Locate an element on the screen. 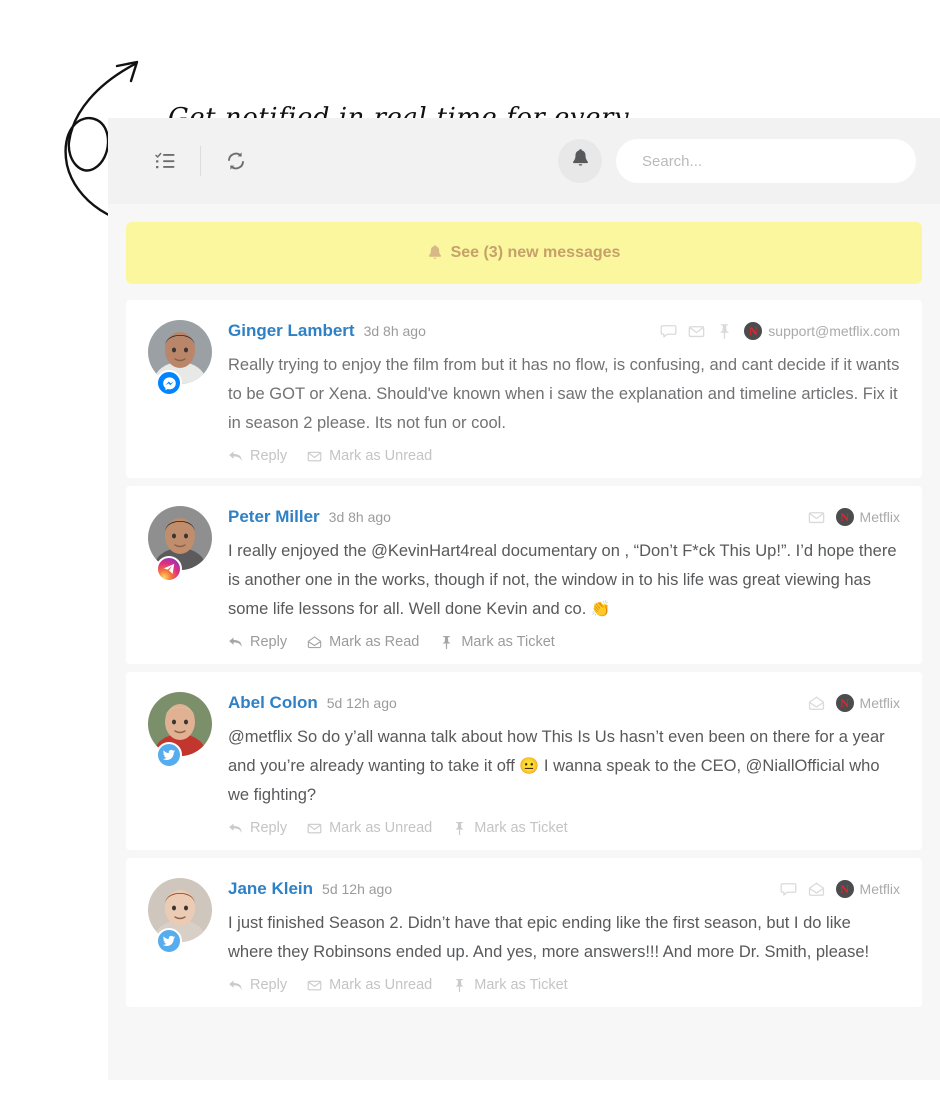 The width and height of the screenshot is (940, 1100). message-actions: Reply Mark as Read Mark as Ticket is located at coordinates (564, 642).